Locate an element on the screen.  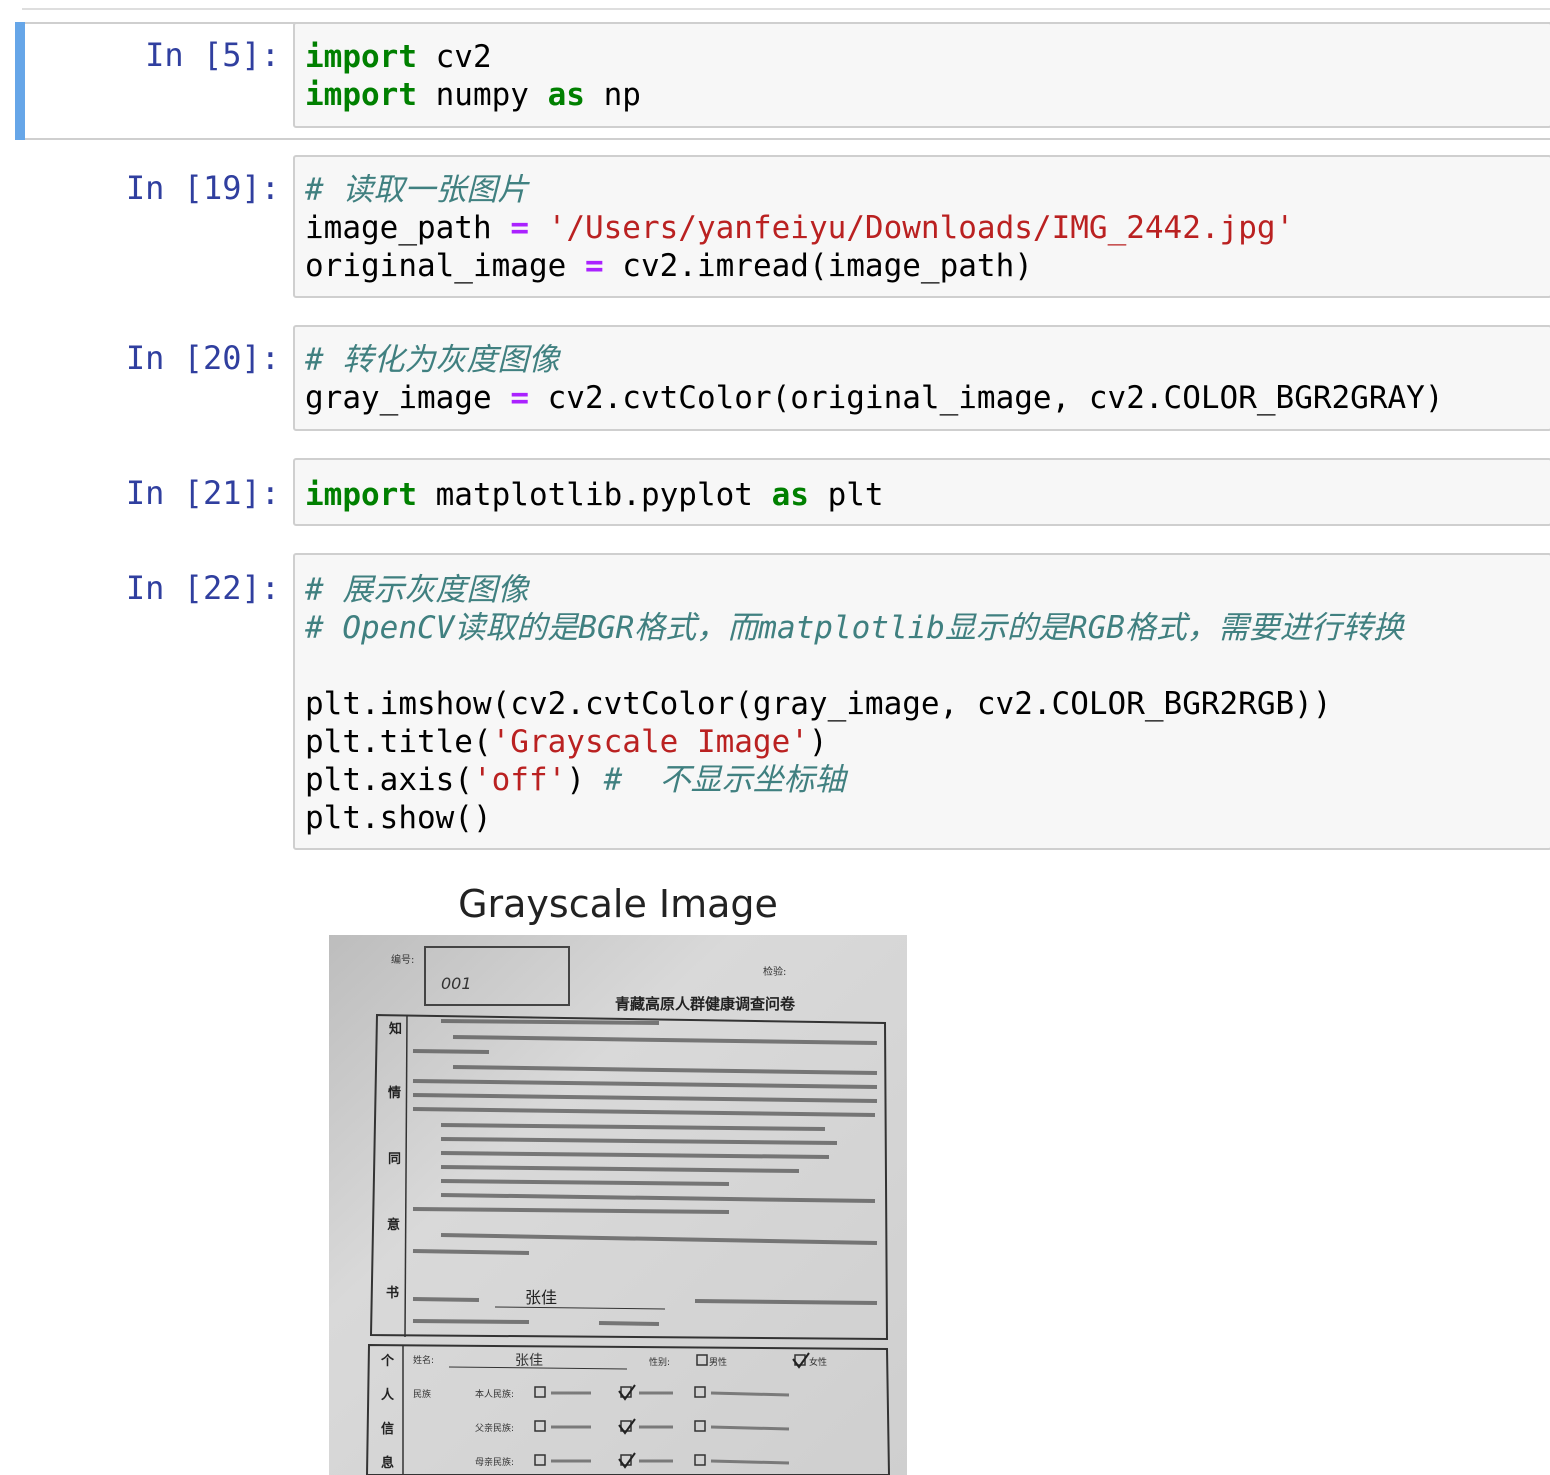
svg-text: 知 is located at coordinates (395, 1029).